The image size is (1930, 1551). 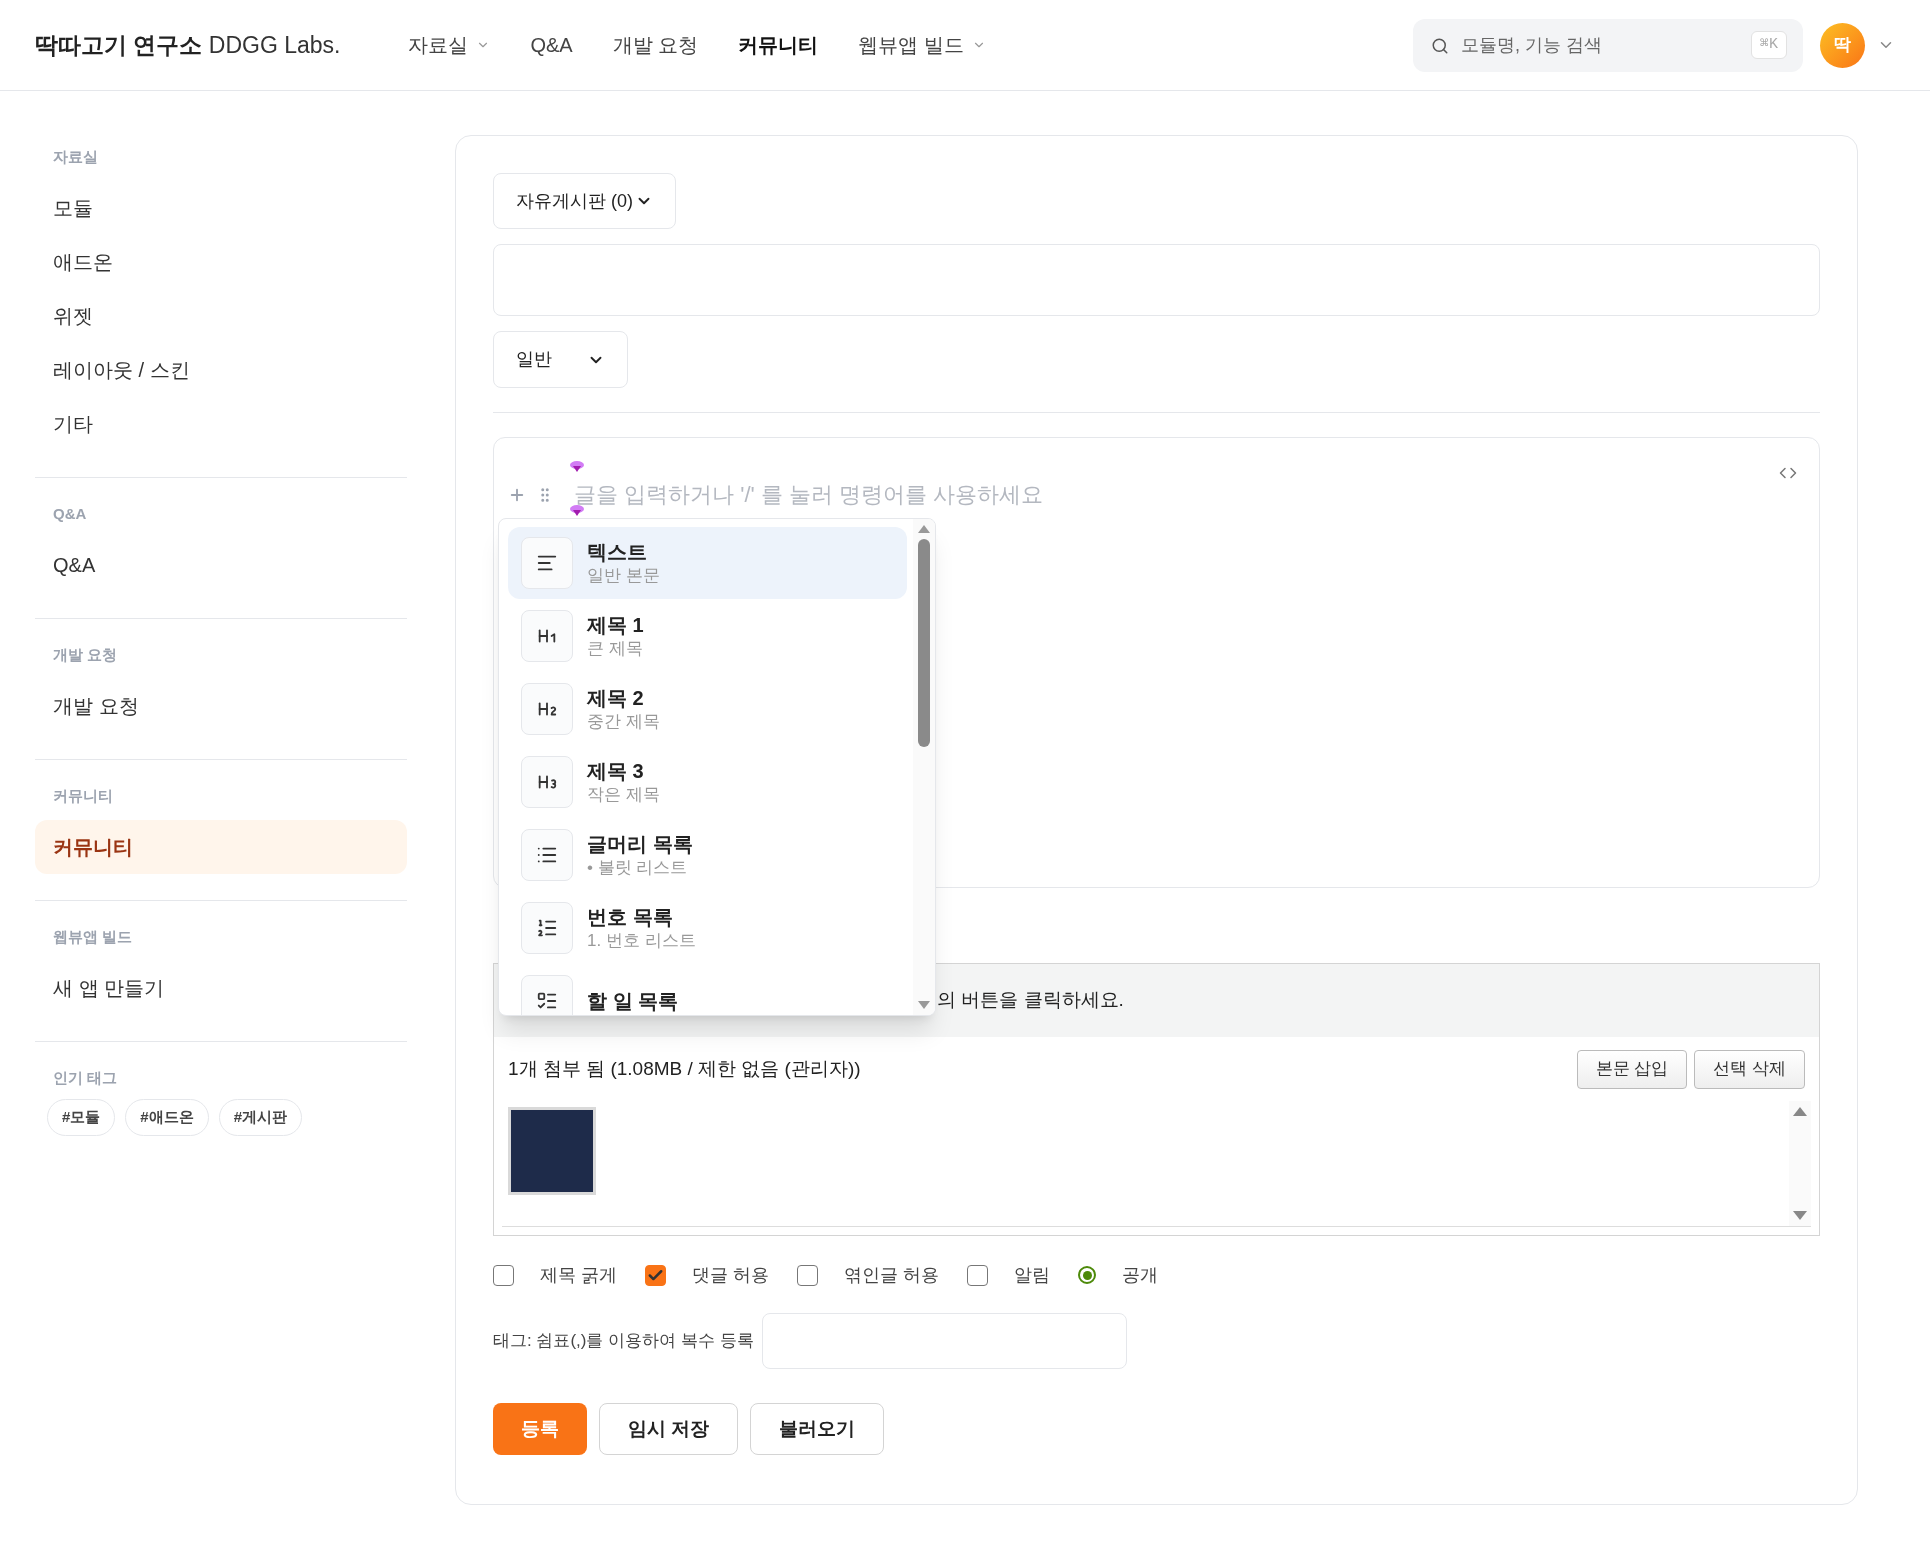 What do you see at coordinates (616, 698) in the screenshot?
I see `command-title: 제목 2` at bounding box center [616, 698].